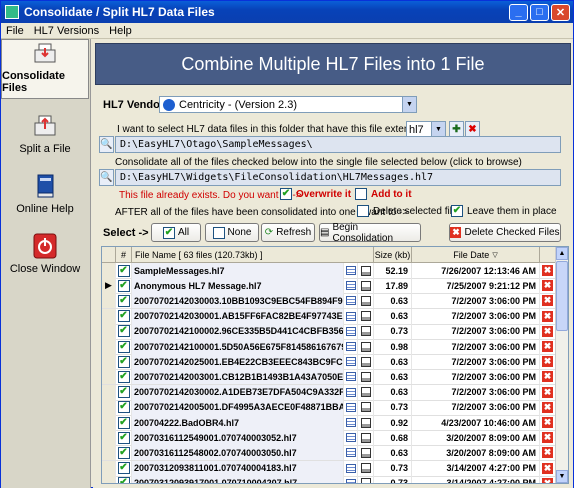  What do you see at coordinates (562, 296) in the screenshot?
I see `scroll-thumb` at bounding box center [562, 296].